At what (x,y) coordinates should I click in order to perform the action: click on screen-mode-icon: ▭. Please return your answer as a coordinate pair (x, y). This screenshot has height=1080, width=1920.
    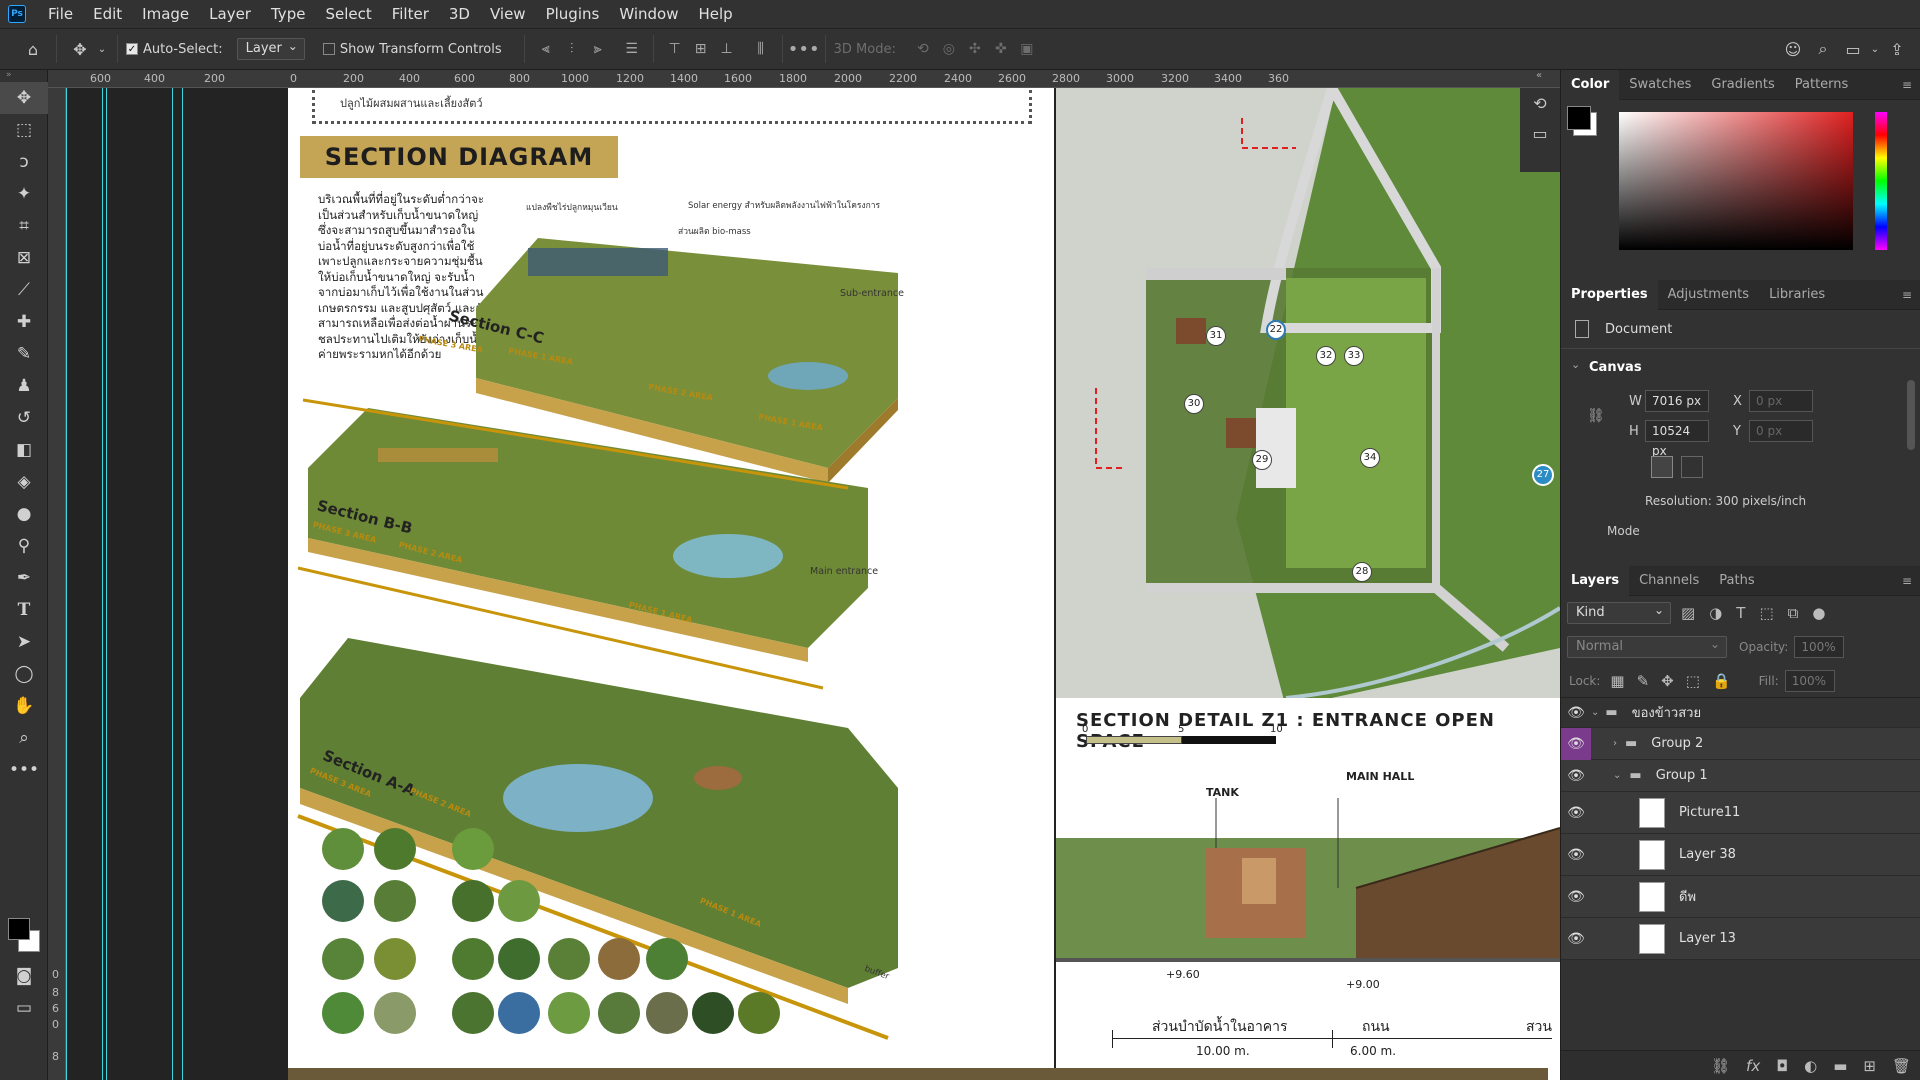
    Looking at the image, I should click on (24, 1008).